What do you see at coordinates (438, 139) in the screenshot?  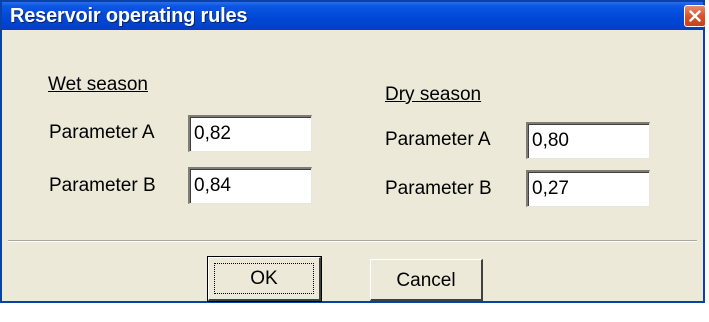 I see `dry-param-a-label: Parameter A` at bounding box center [438, 139].